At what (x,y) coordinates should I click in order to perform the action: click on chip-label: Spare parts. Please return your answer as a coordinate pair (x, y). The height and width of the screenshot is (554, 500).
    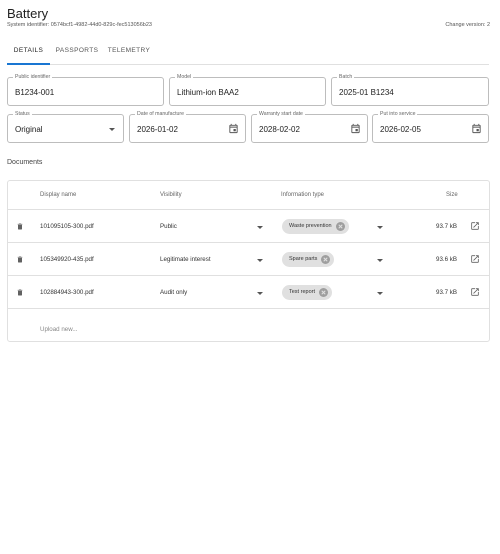
    Looking at the image, I should click on (303, 259).